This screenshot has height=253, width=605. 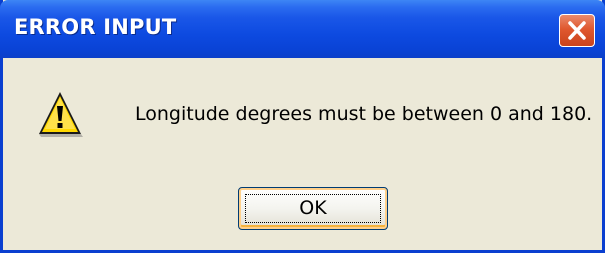 I want to click on close-button, so click(x=577, y=30).